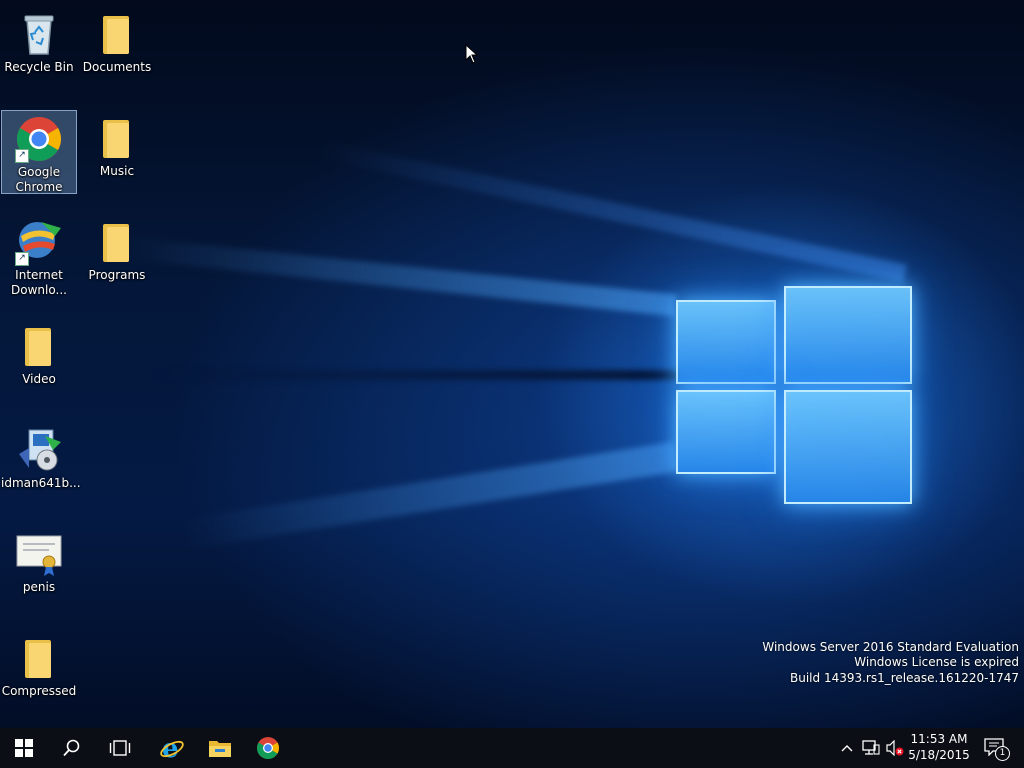 The image size is (1024, 768). I want to click on certificate-icon, so click(39, 554).